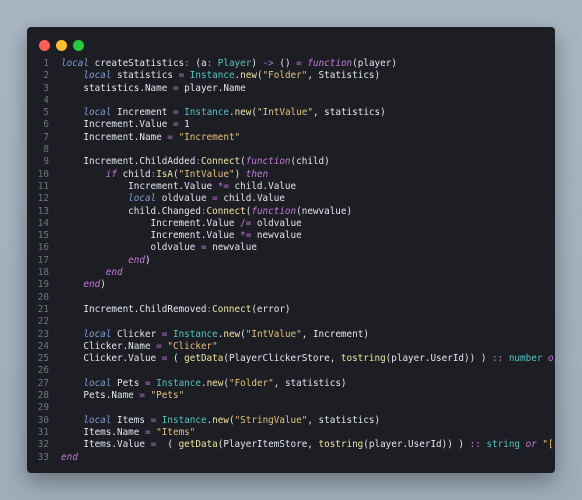 The height and width of the screenshot is (500, 582). Describe the element at coordinates (43, 211) in the screenshot. I see `line-number: 13` at that location.